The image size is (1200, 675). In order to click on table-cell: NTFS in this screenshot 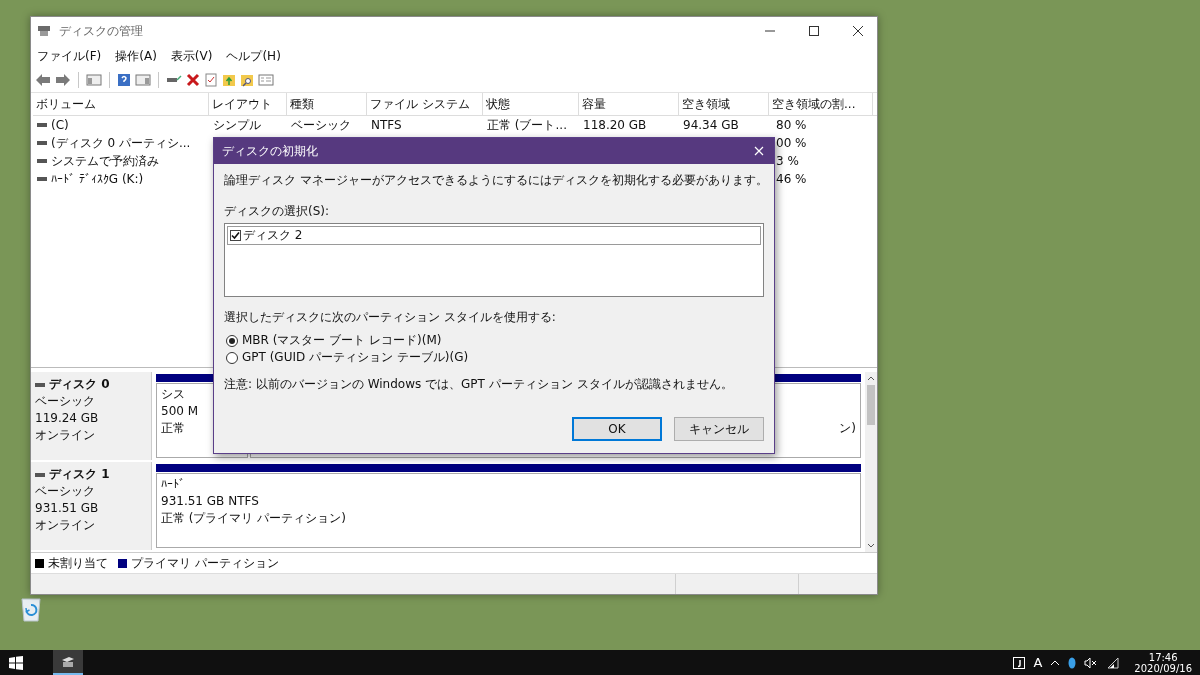, I will do `click(386, 125)`.